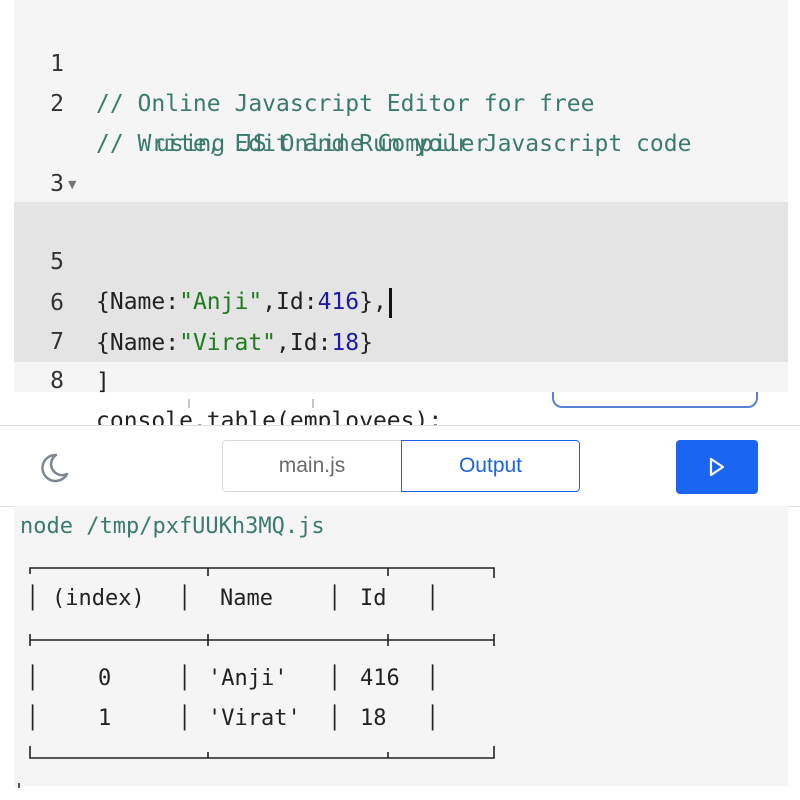 The height and width of the screenshot is (800, 800). Describe the element at coordinates (19, 785) in the screenshot. I see `divider-dot` at that location.